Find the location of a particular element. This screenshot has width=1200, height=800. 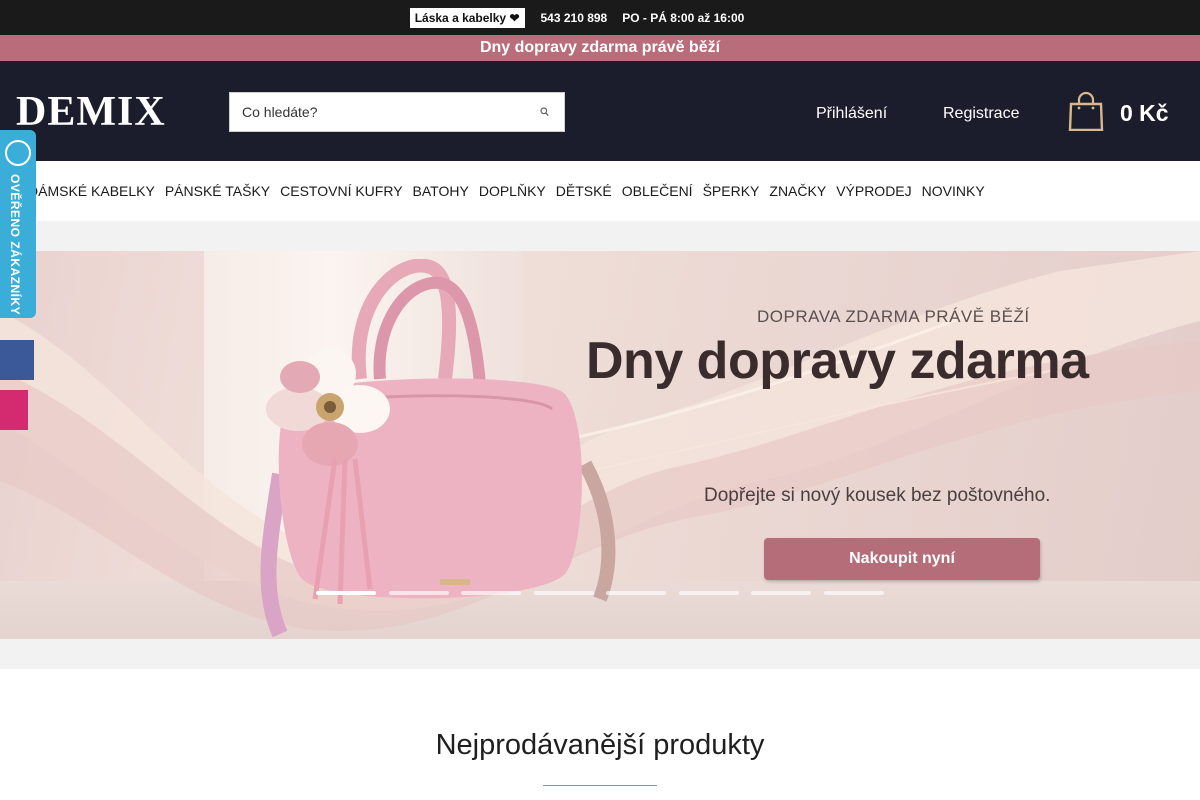

login-label: Přihlášení is located at coordinates (852, 113).